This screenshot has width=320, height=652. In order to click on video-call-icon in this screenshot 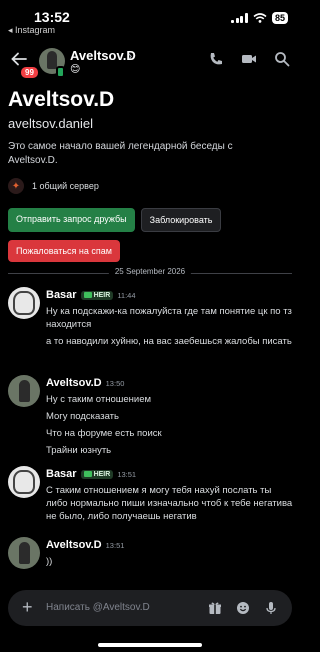, I will do `click(249, 59)`.